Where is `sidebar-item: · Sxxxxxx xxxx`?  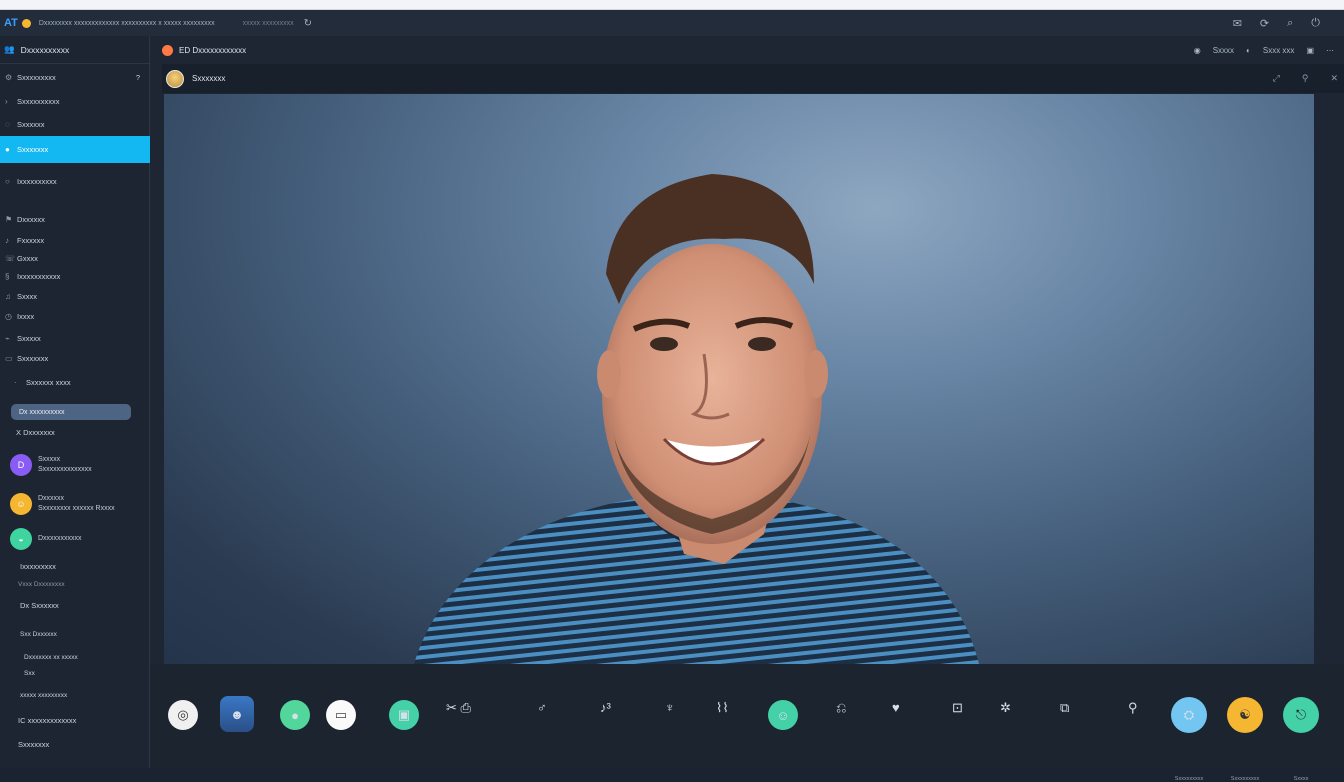
sidebar-item: · Sxxxxxx xxxx is located at coordinates (75, 382).